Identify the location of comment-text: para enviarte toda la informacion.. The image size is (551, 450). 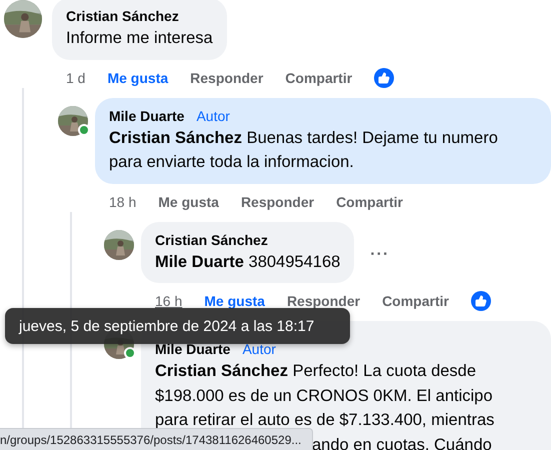
(231, 162).